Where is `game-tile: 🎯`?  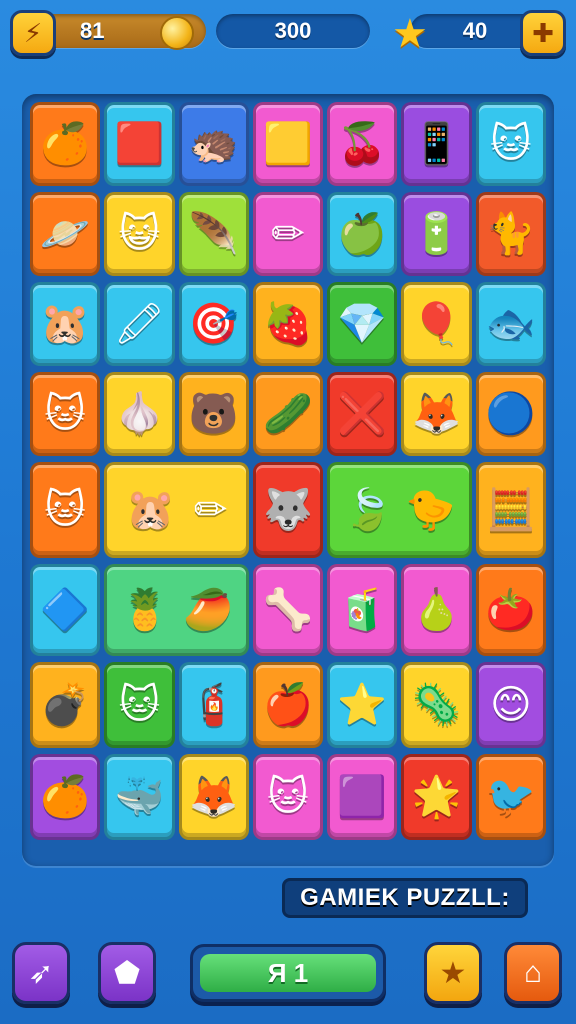
game-tile: 🎯 is located at coordinates (213, 324).